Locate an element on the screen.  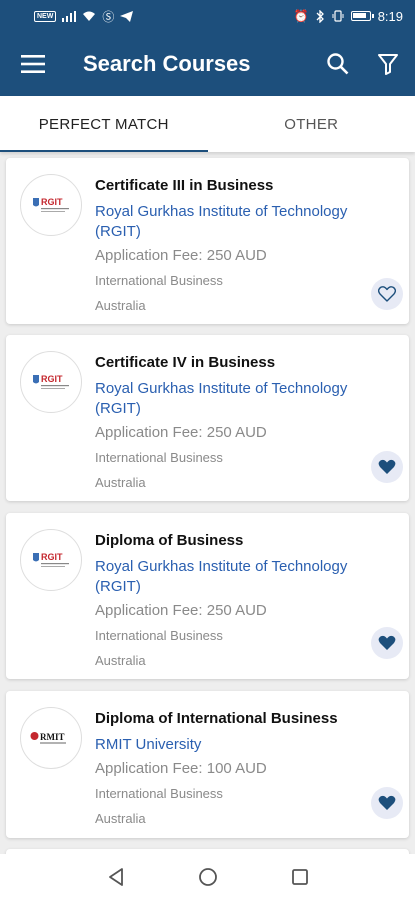
back-icon is located at coordinates (115, 877).